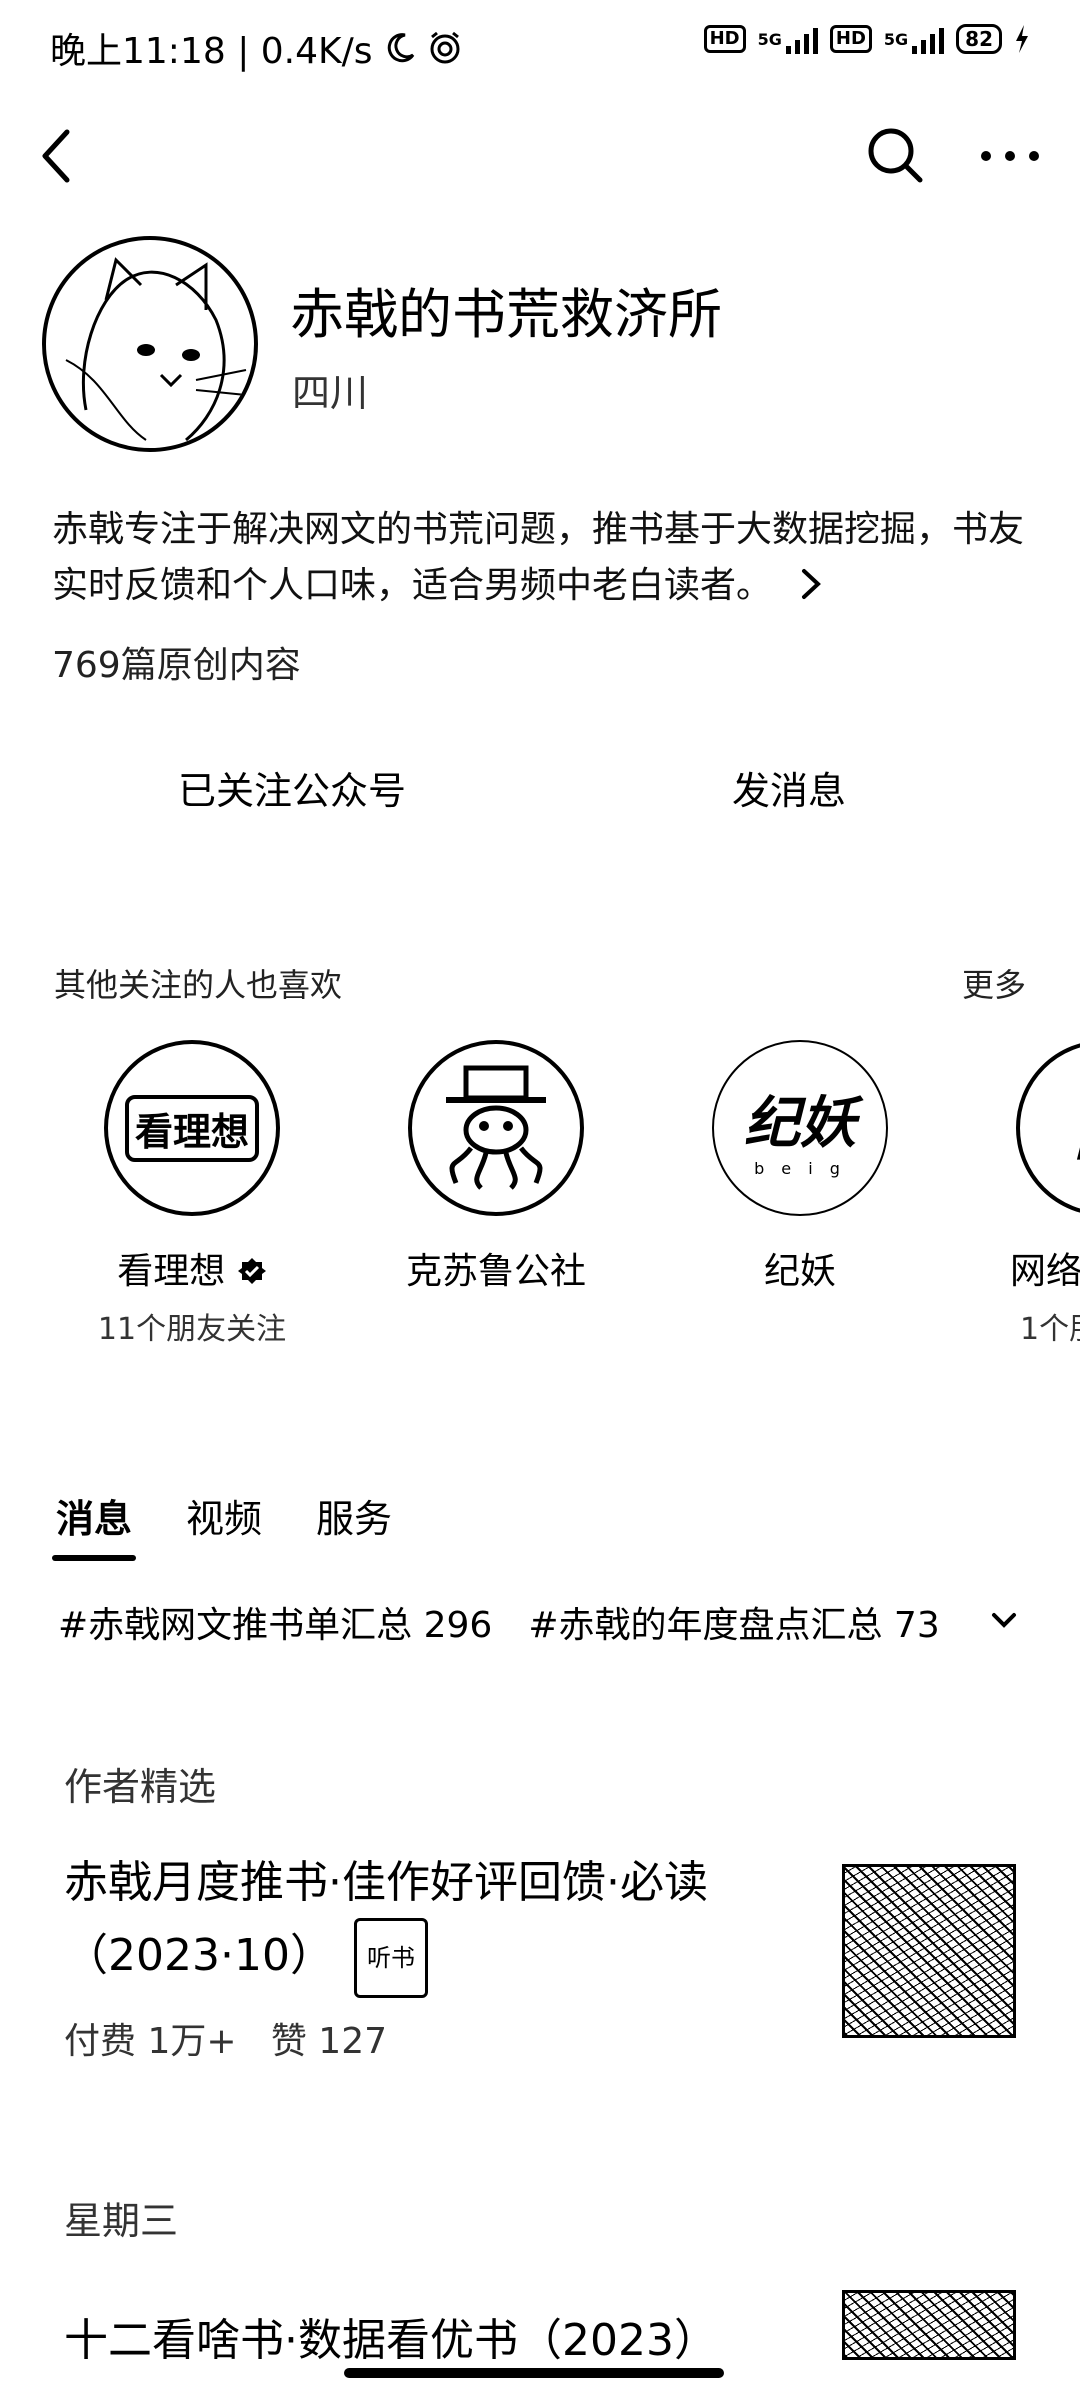 Image resolution: width=1080 pixels, height=2400 pixels. What do you see at coordinates (176, 662) in the screenshot?
I see `original-count: 769篇原创内容` at bounding box center [176, 662].